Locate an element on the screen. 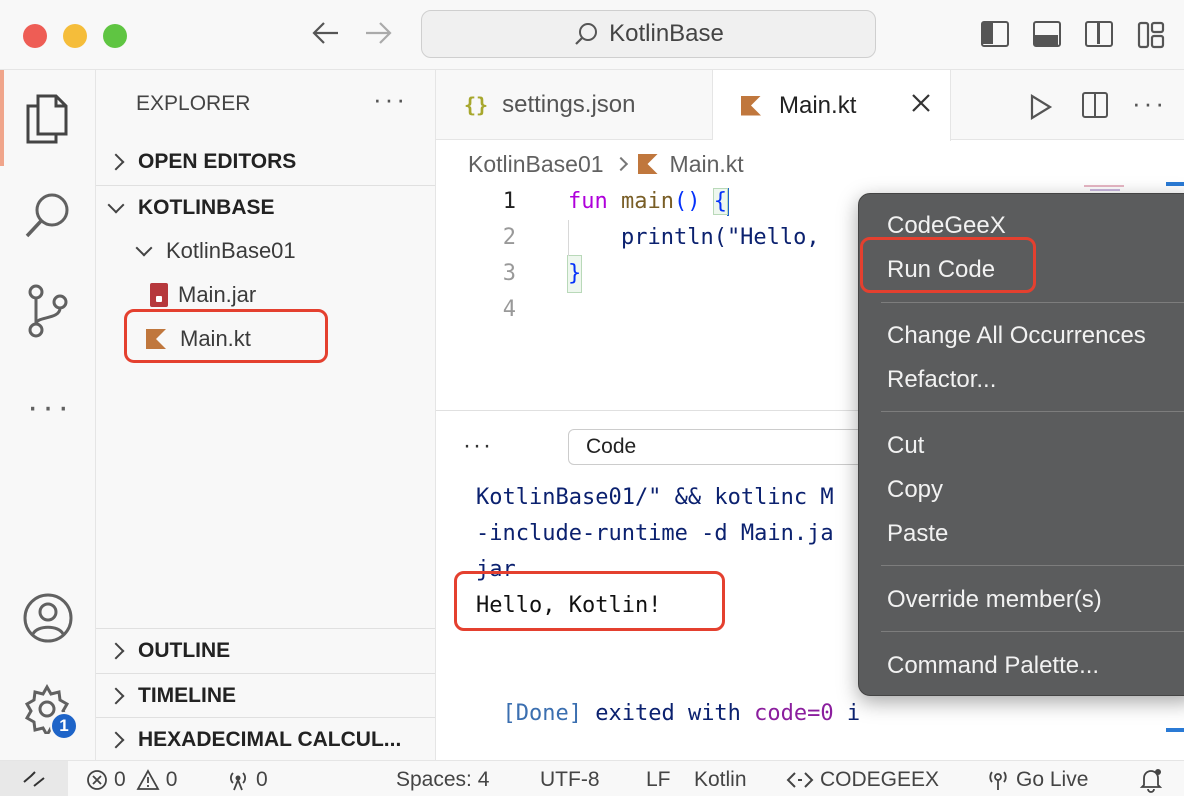 Image resolution: width=1184 pixels, height=796 pixels. timeline-section: TIMELINE is located at coordinates (265, 695).